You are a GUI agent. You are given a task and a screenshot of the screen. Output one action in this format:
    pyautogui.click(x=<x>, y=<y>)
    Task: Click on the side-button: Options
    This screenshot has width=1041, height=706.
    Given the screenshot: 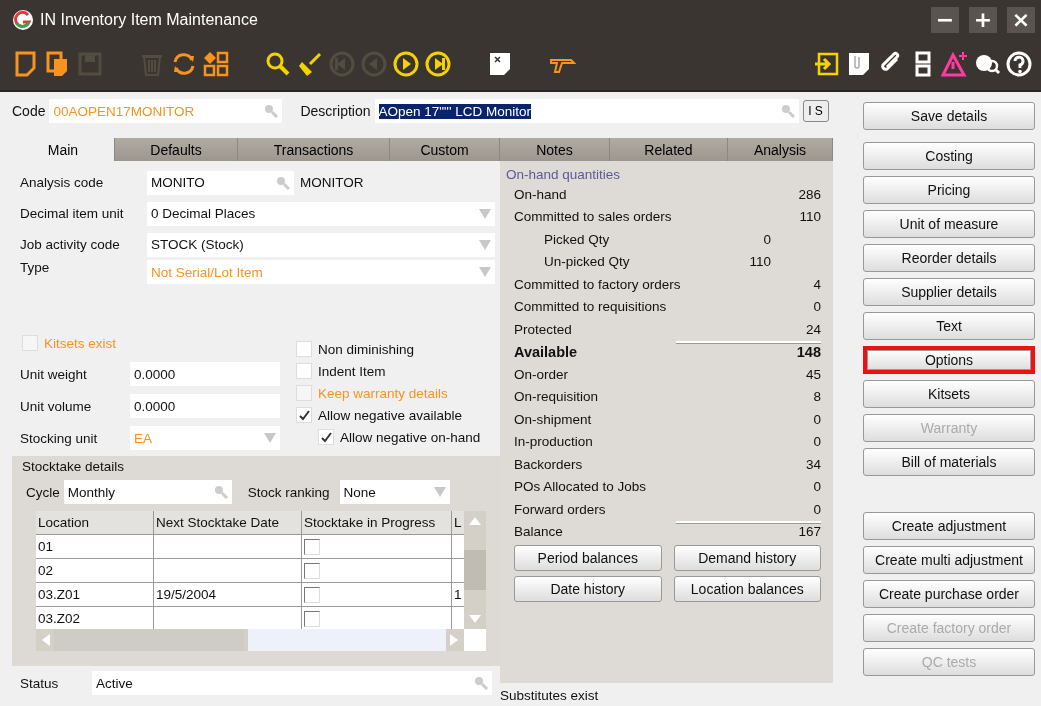 What is the action you would take?
    pyautogui.click(x=949, y=360)
    